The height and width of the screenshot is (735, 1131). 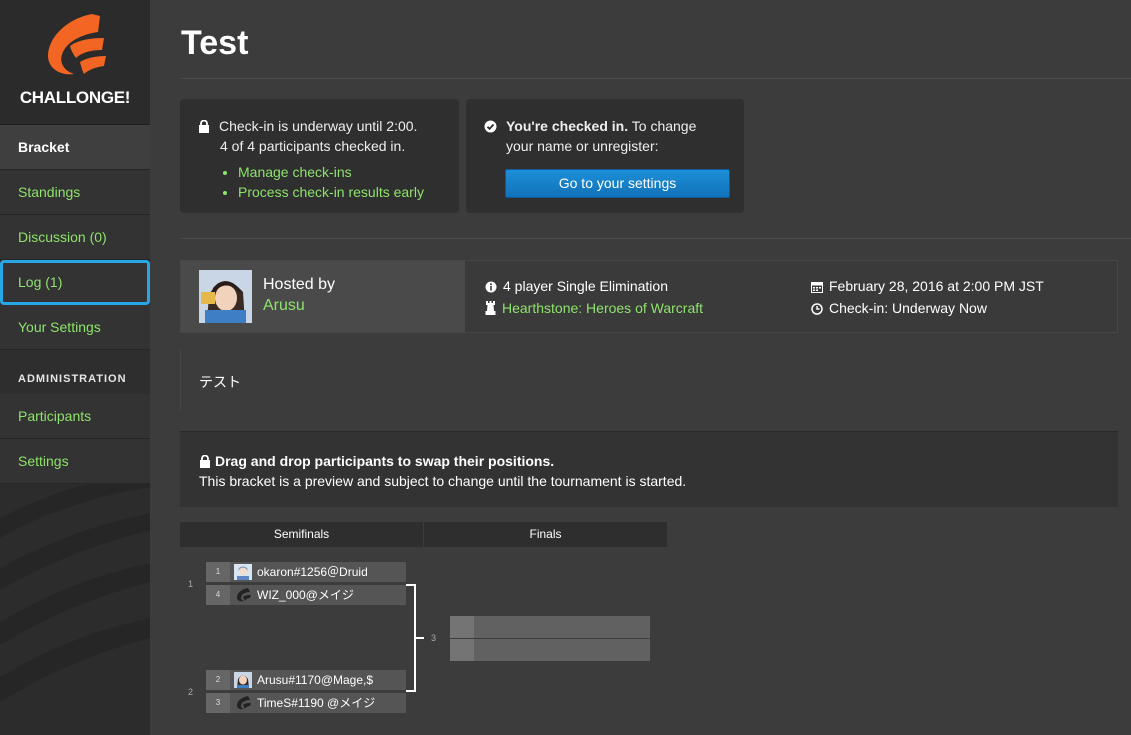 What do you see at coordinates (602, 308) in the screenshot?
I see `game-link: Hearthstone: Heroes of Warcraft` at bounding box center [602, 308].